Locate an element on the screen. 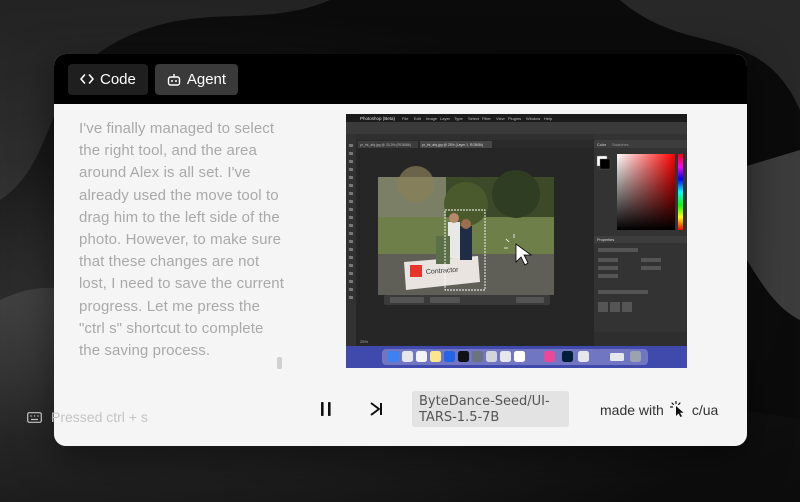 The image size is (800, 502). ps-doc-tab: pr_int_afq.jpg @ 33.3% (RGB/8#) is located at coordinates (385, 145).